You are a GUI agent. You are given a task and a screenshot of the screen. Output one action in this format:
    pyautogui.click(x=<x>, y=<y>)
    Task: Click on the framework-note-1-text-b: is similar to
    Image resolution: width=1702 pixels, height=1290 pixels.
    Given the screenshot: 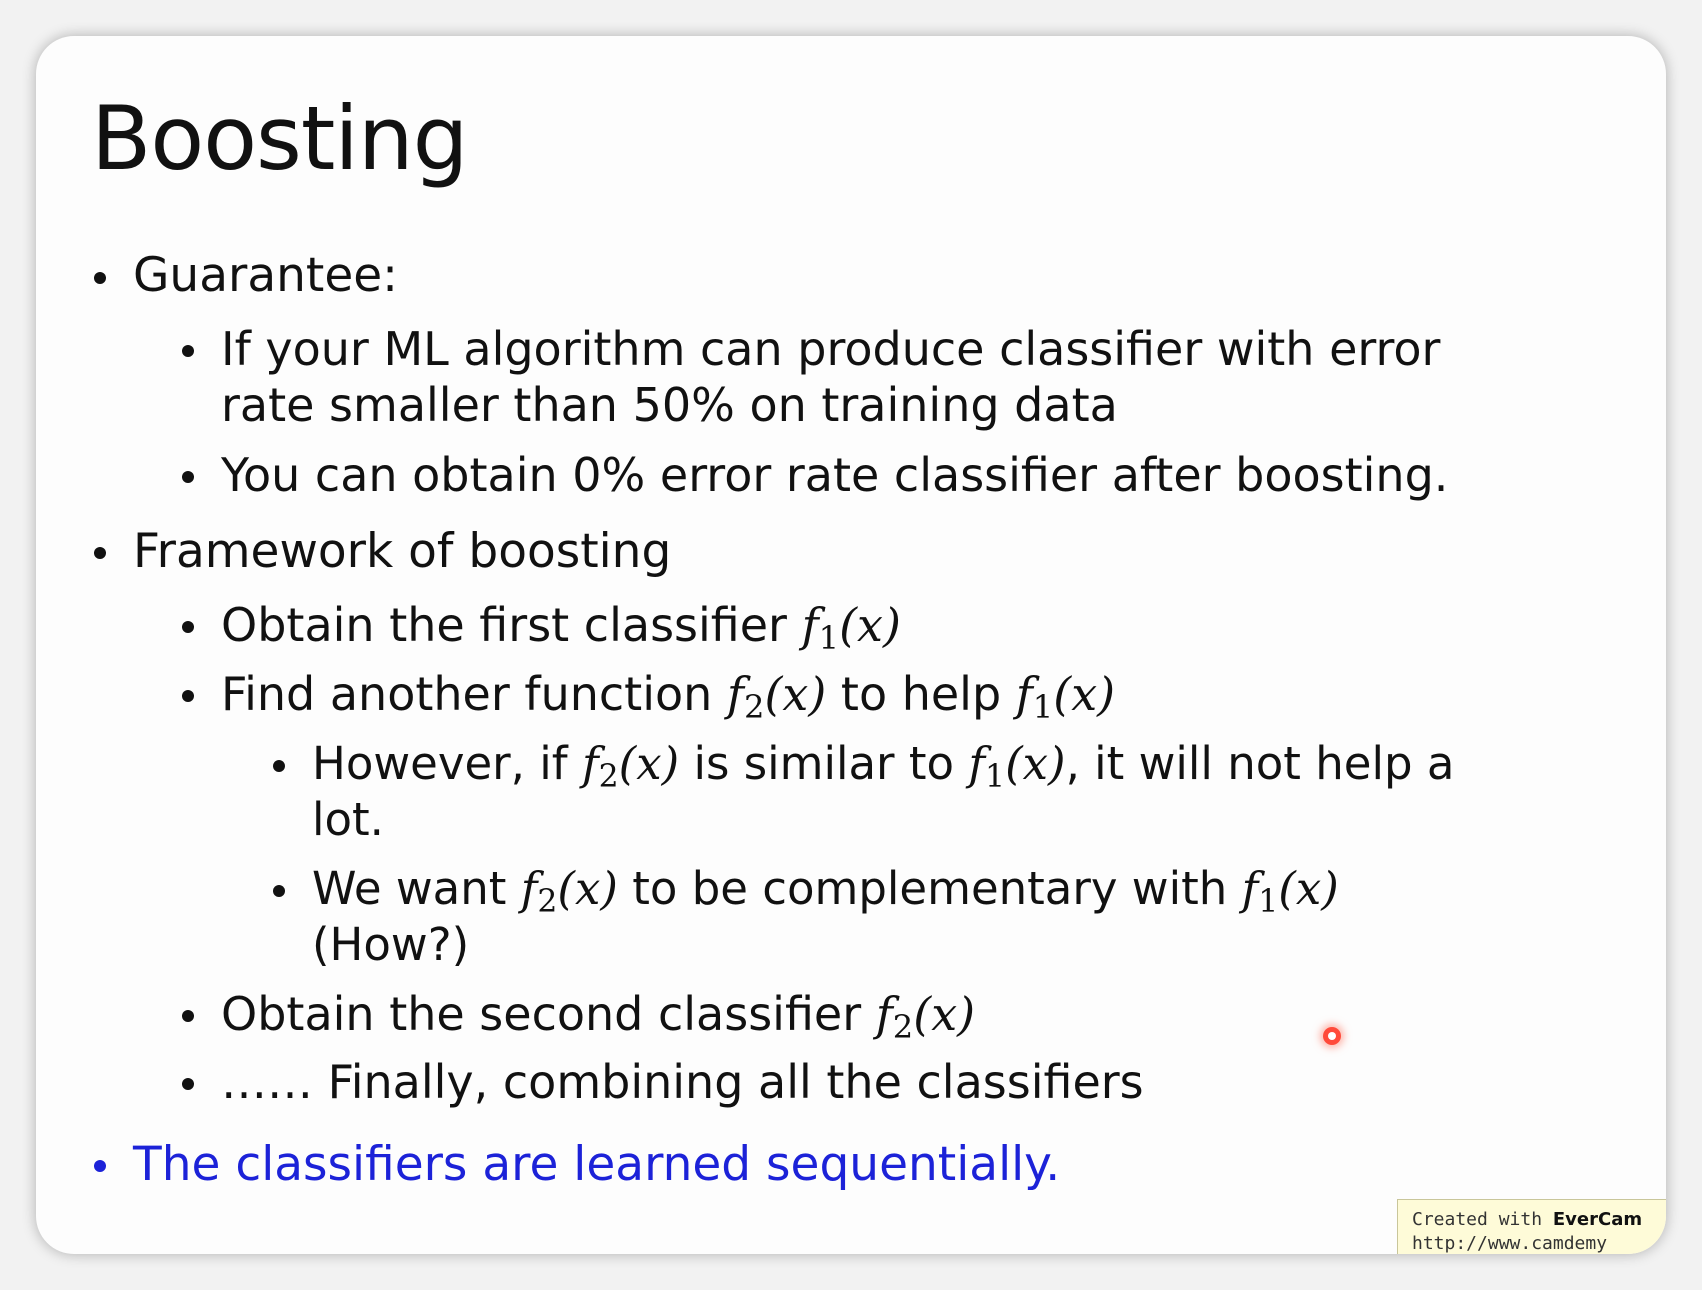 What is the action you would take?
    pyautogui.click(x=824, y=763)
    